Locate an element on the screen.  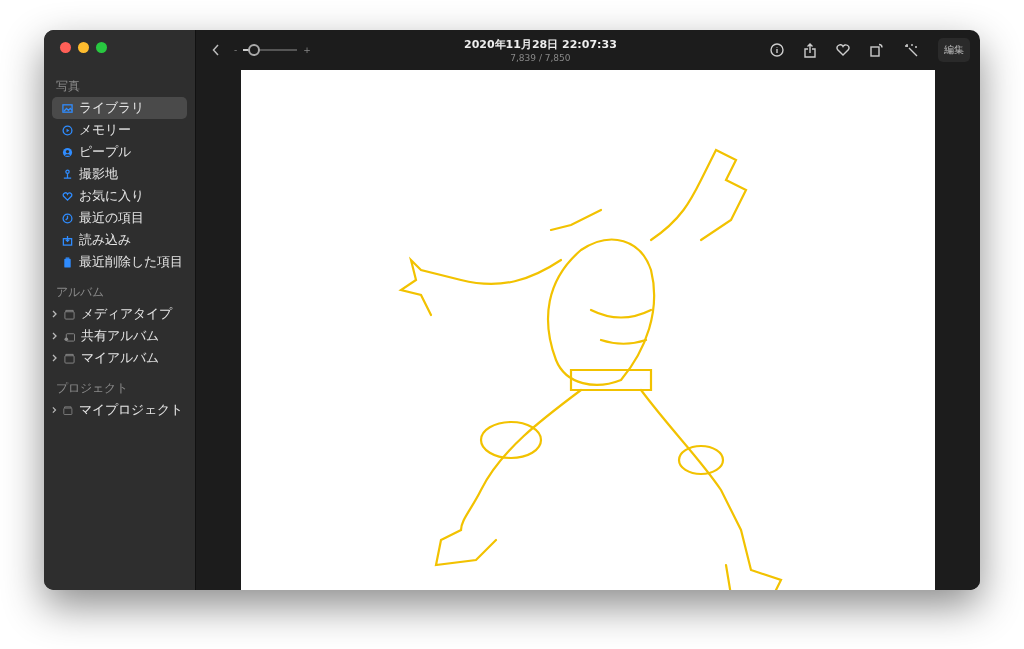
sidebar-item: メディアタイプ is located at coordinates (119, 314).